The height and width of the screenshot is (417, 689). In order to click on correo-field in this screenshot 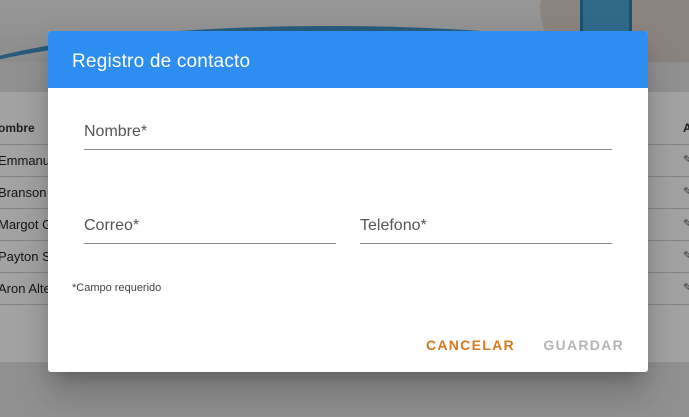, I will do `click(210, 230)`.